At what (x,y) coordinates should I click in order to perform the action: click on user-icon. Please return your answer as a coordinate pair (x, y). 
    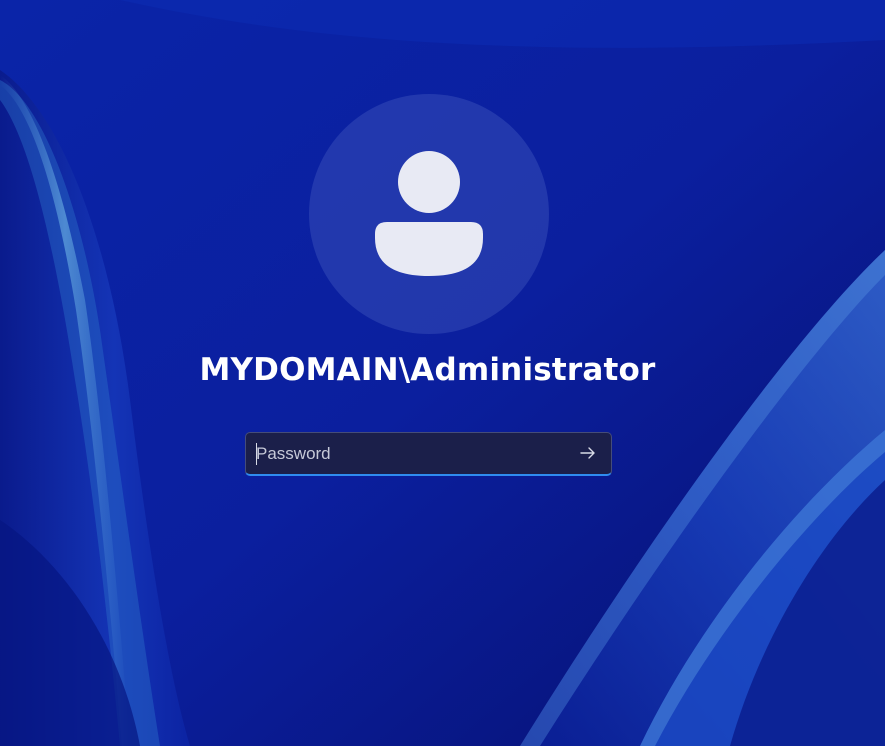
    Looking at the image, I should click on (429, 213).